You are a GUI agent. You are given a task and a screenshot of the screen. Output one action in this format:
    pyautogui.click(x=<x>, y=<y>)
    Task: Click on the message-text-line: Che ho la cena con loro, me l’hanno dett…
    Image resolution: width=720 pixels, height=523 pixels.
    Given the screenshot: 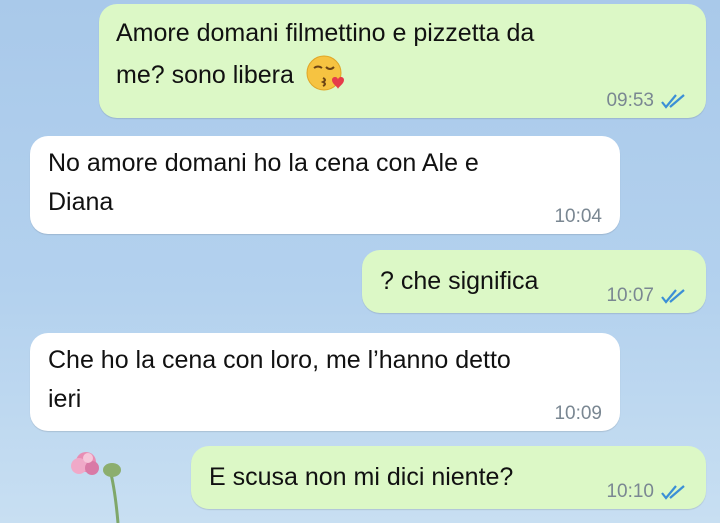 What is the action you would take?
    pyautogui.click(x=279, y=360)
    